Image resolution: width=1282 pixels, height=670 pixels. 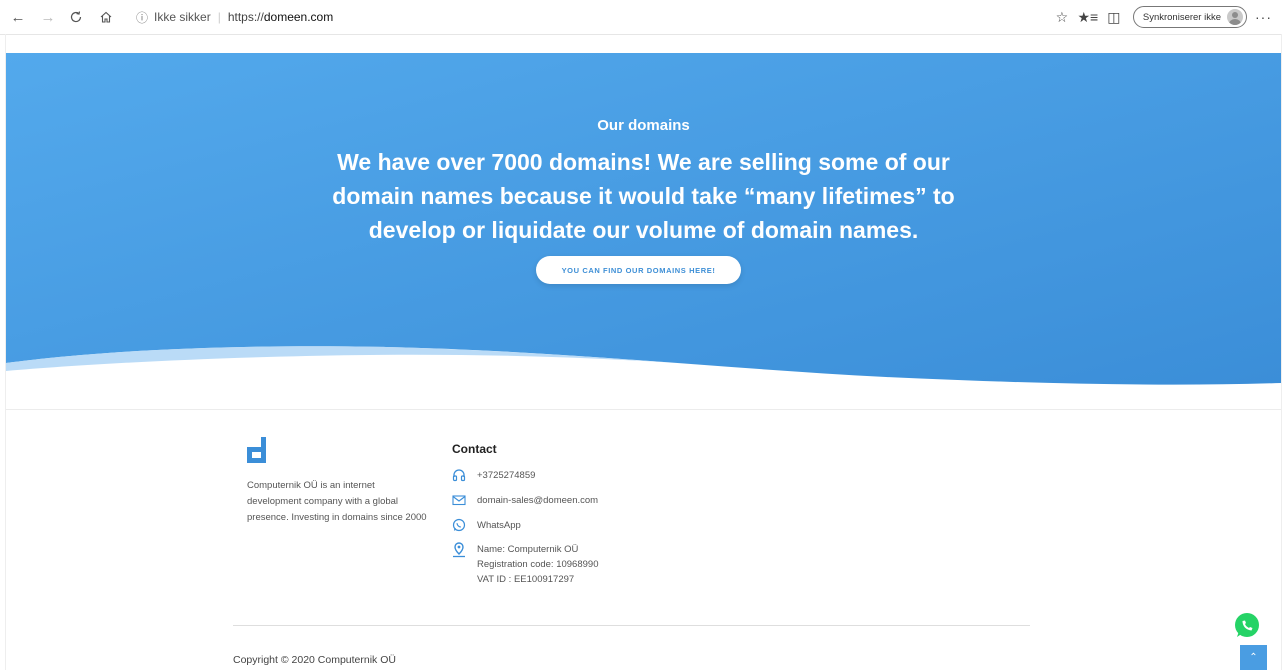 What do you see at coordinates (631, 625) in the screenshot?
I see `footer-divider` at bounding box center [631, 625].